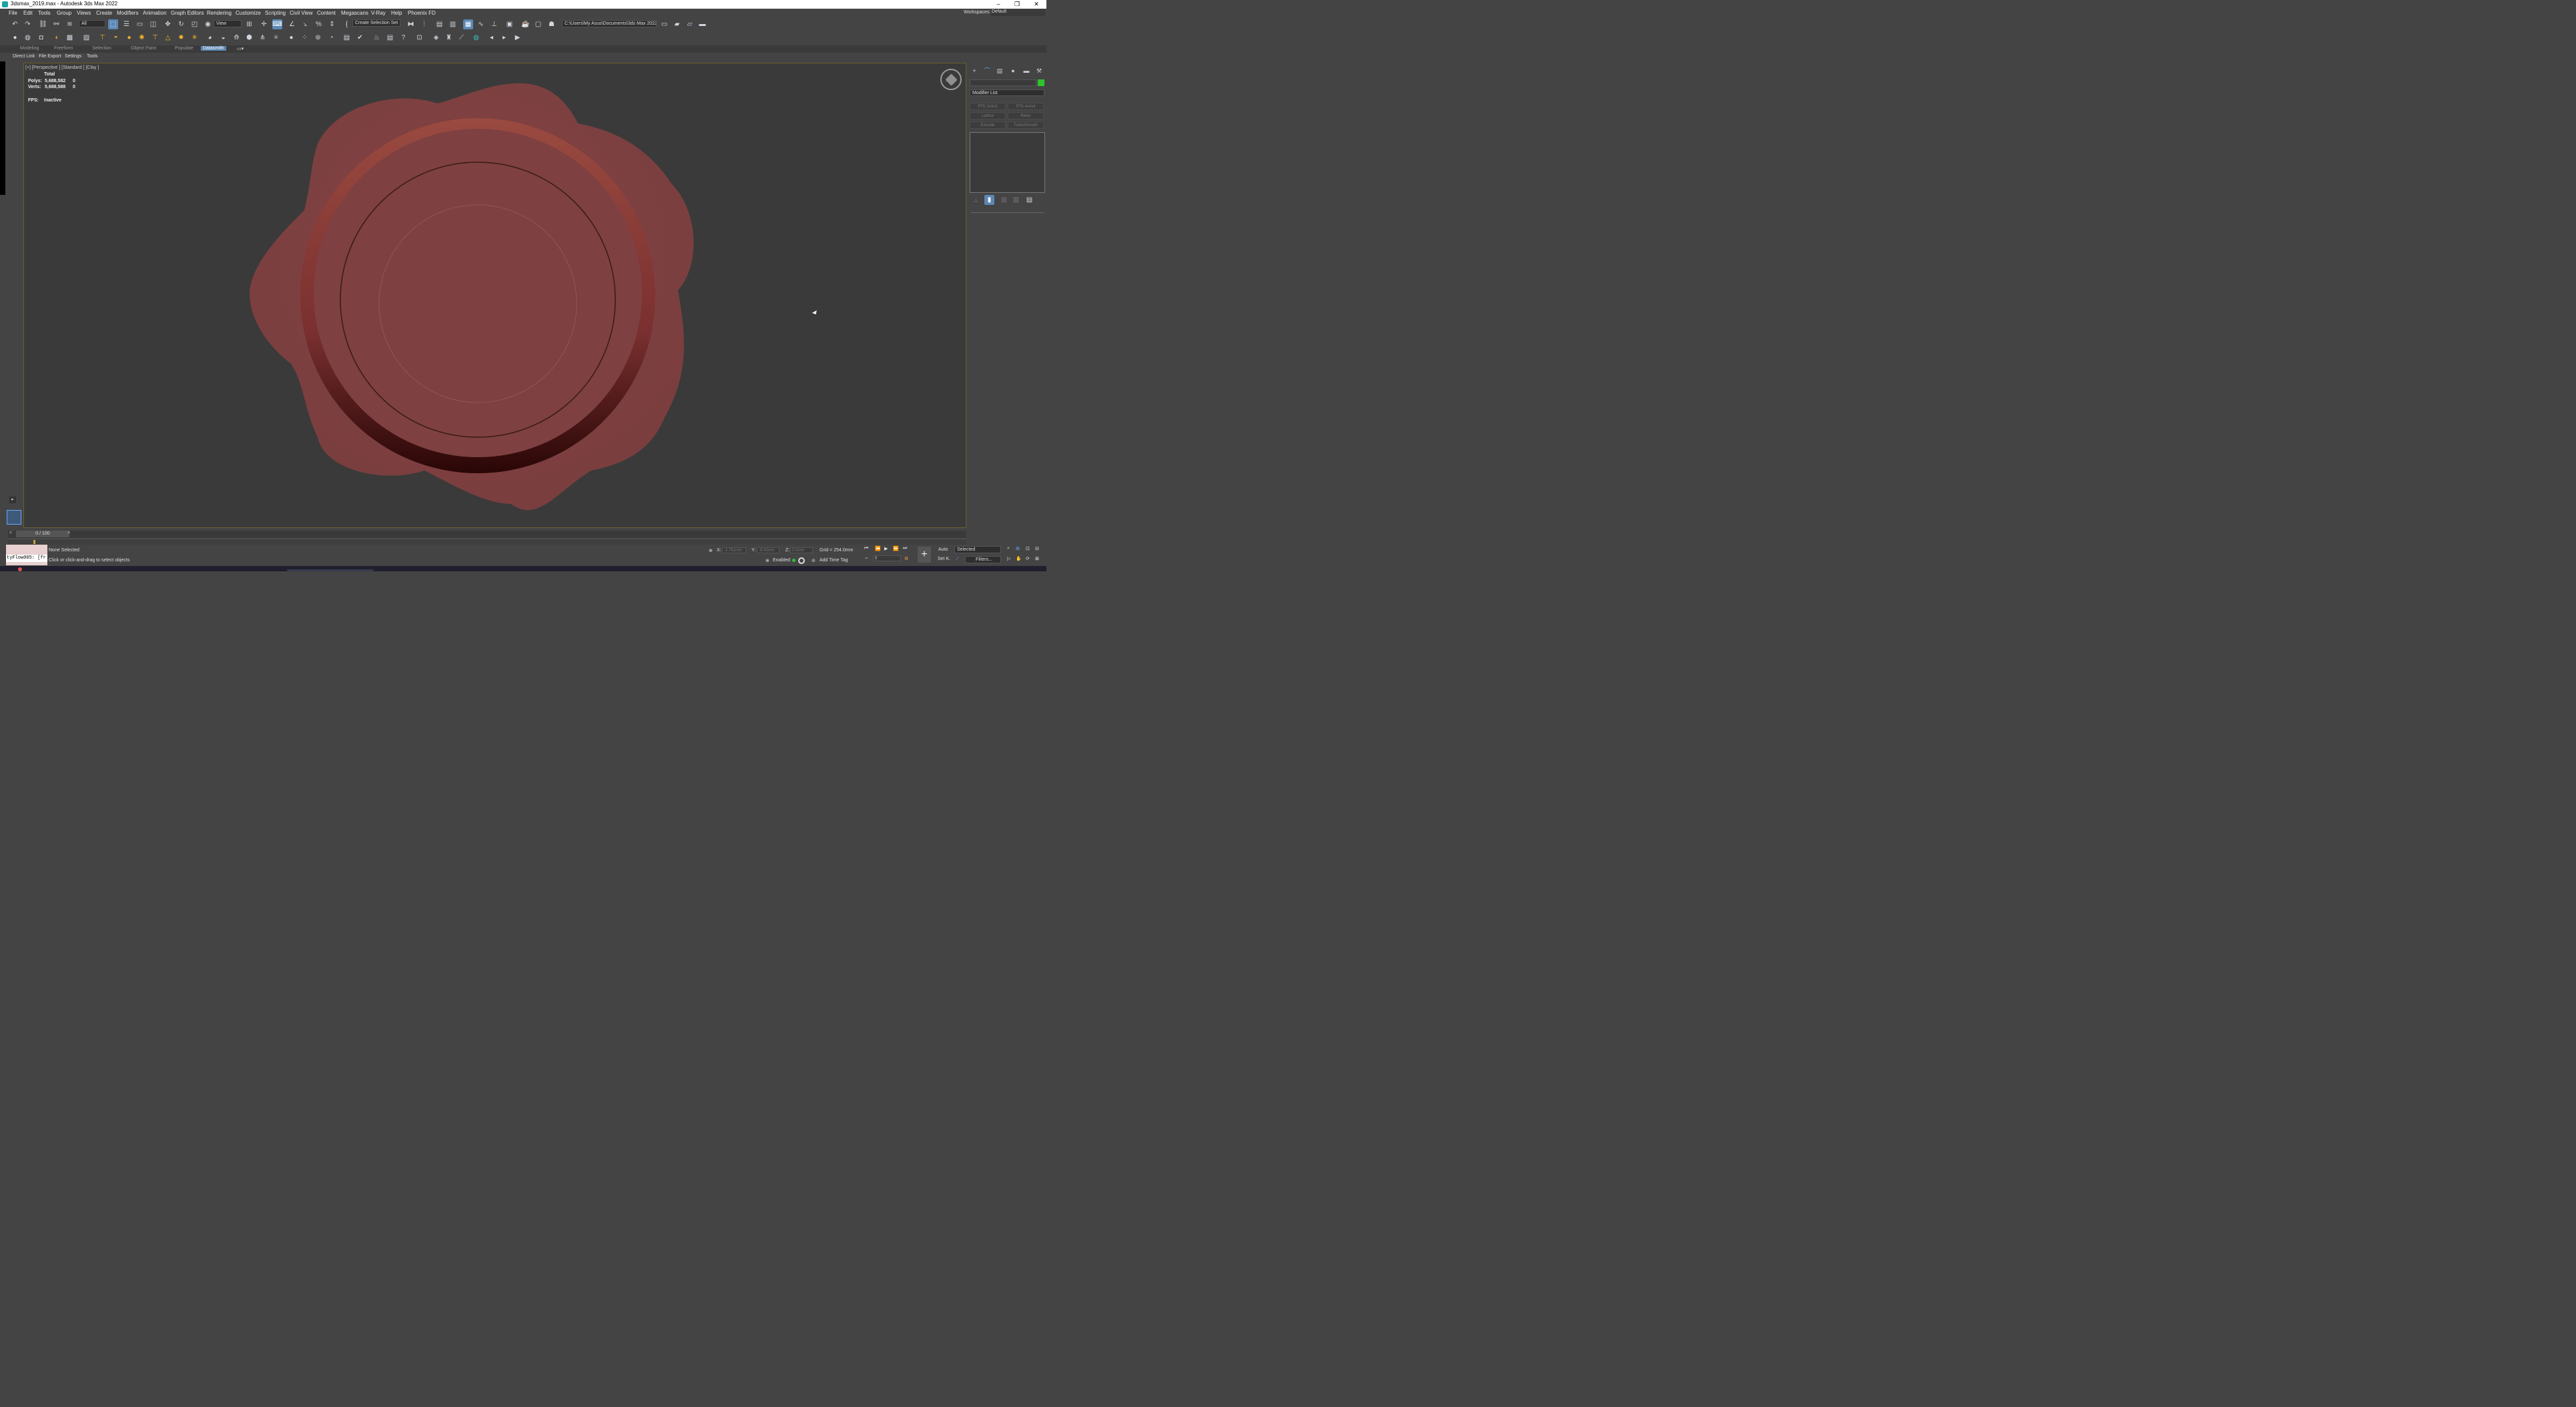  Describe the element at coordinates (998, 4) in the screenshot. I see `minimize-button: –` at that location.